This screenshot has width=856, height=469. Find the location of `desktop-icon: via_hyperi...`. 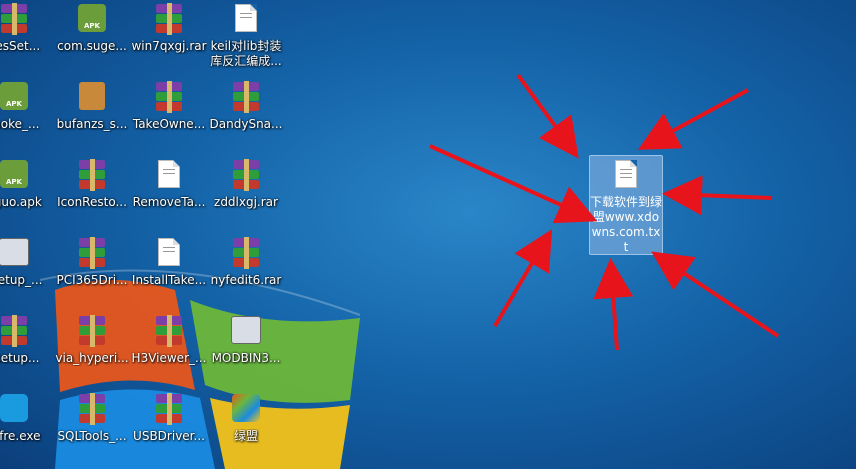

desktop-icon: via_hyperi... is located at coordinates (92, 349).